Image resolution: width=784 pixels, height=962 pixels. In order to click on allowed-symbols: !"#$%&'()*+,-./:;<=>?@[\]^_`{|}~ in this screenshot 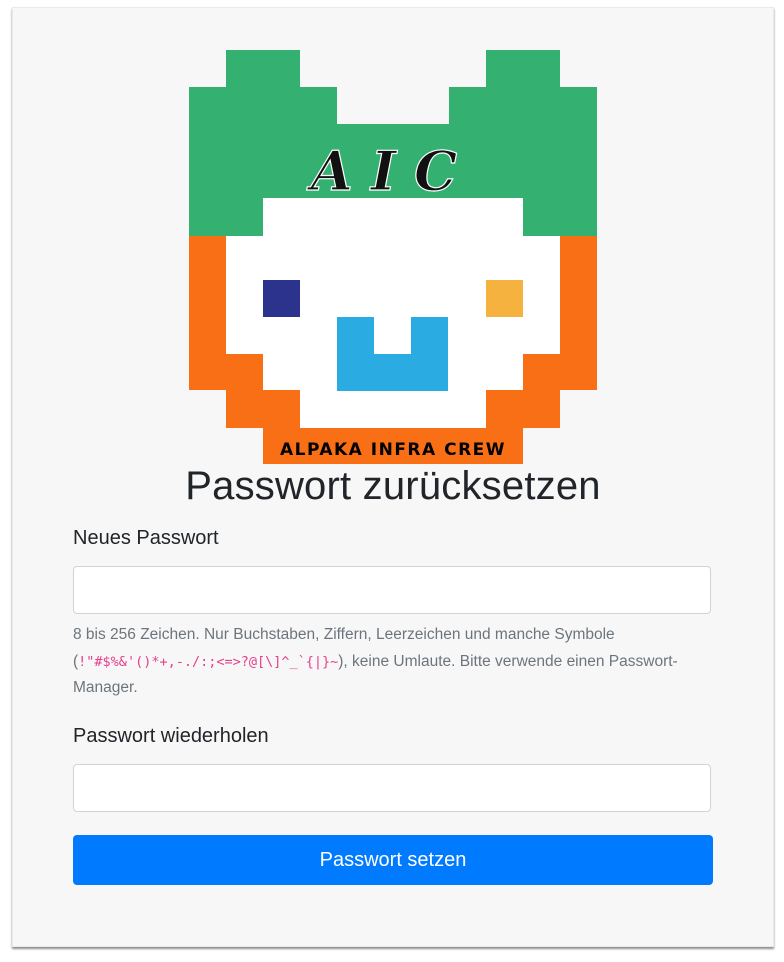, I will do `click(208, 661)`.